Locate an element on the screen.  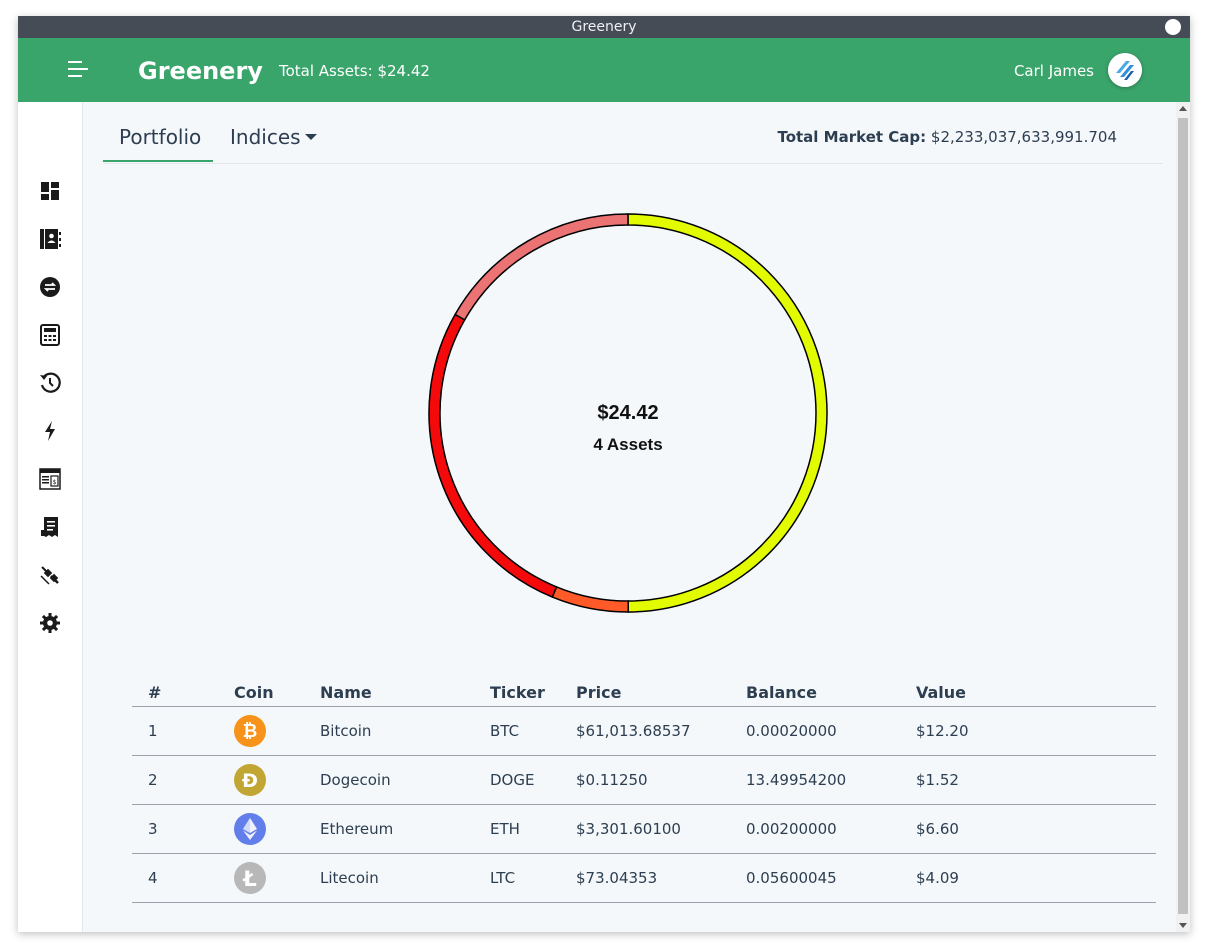
coin-value: $12.20 is located at coordinates (1028, 731).